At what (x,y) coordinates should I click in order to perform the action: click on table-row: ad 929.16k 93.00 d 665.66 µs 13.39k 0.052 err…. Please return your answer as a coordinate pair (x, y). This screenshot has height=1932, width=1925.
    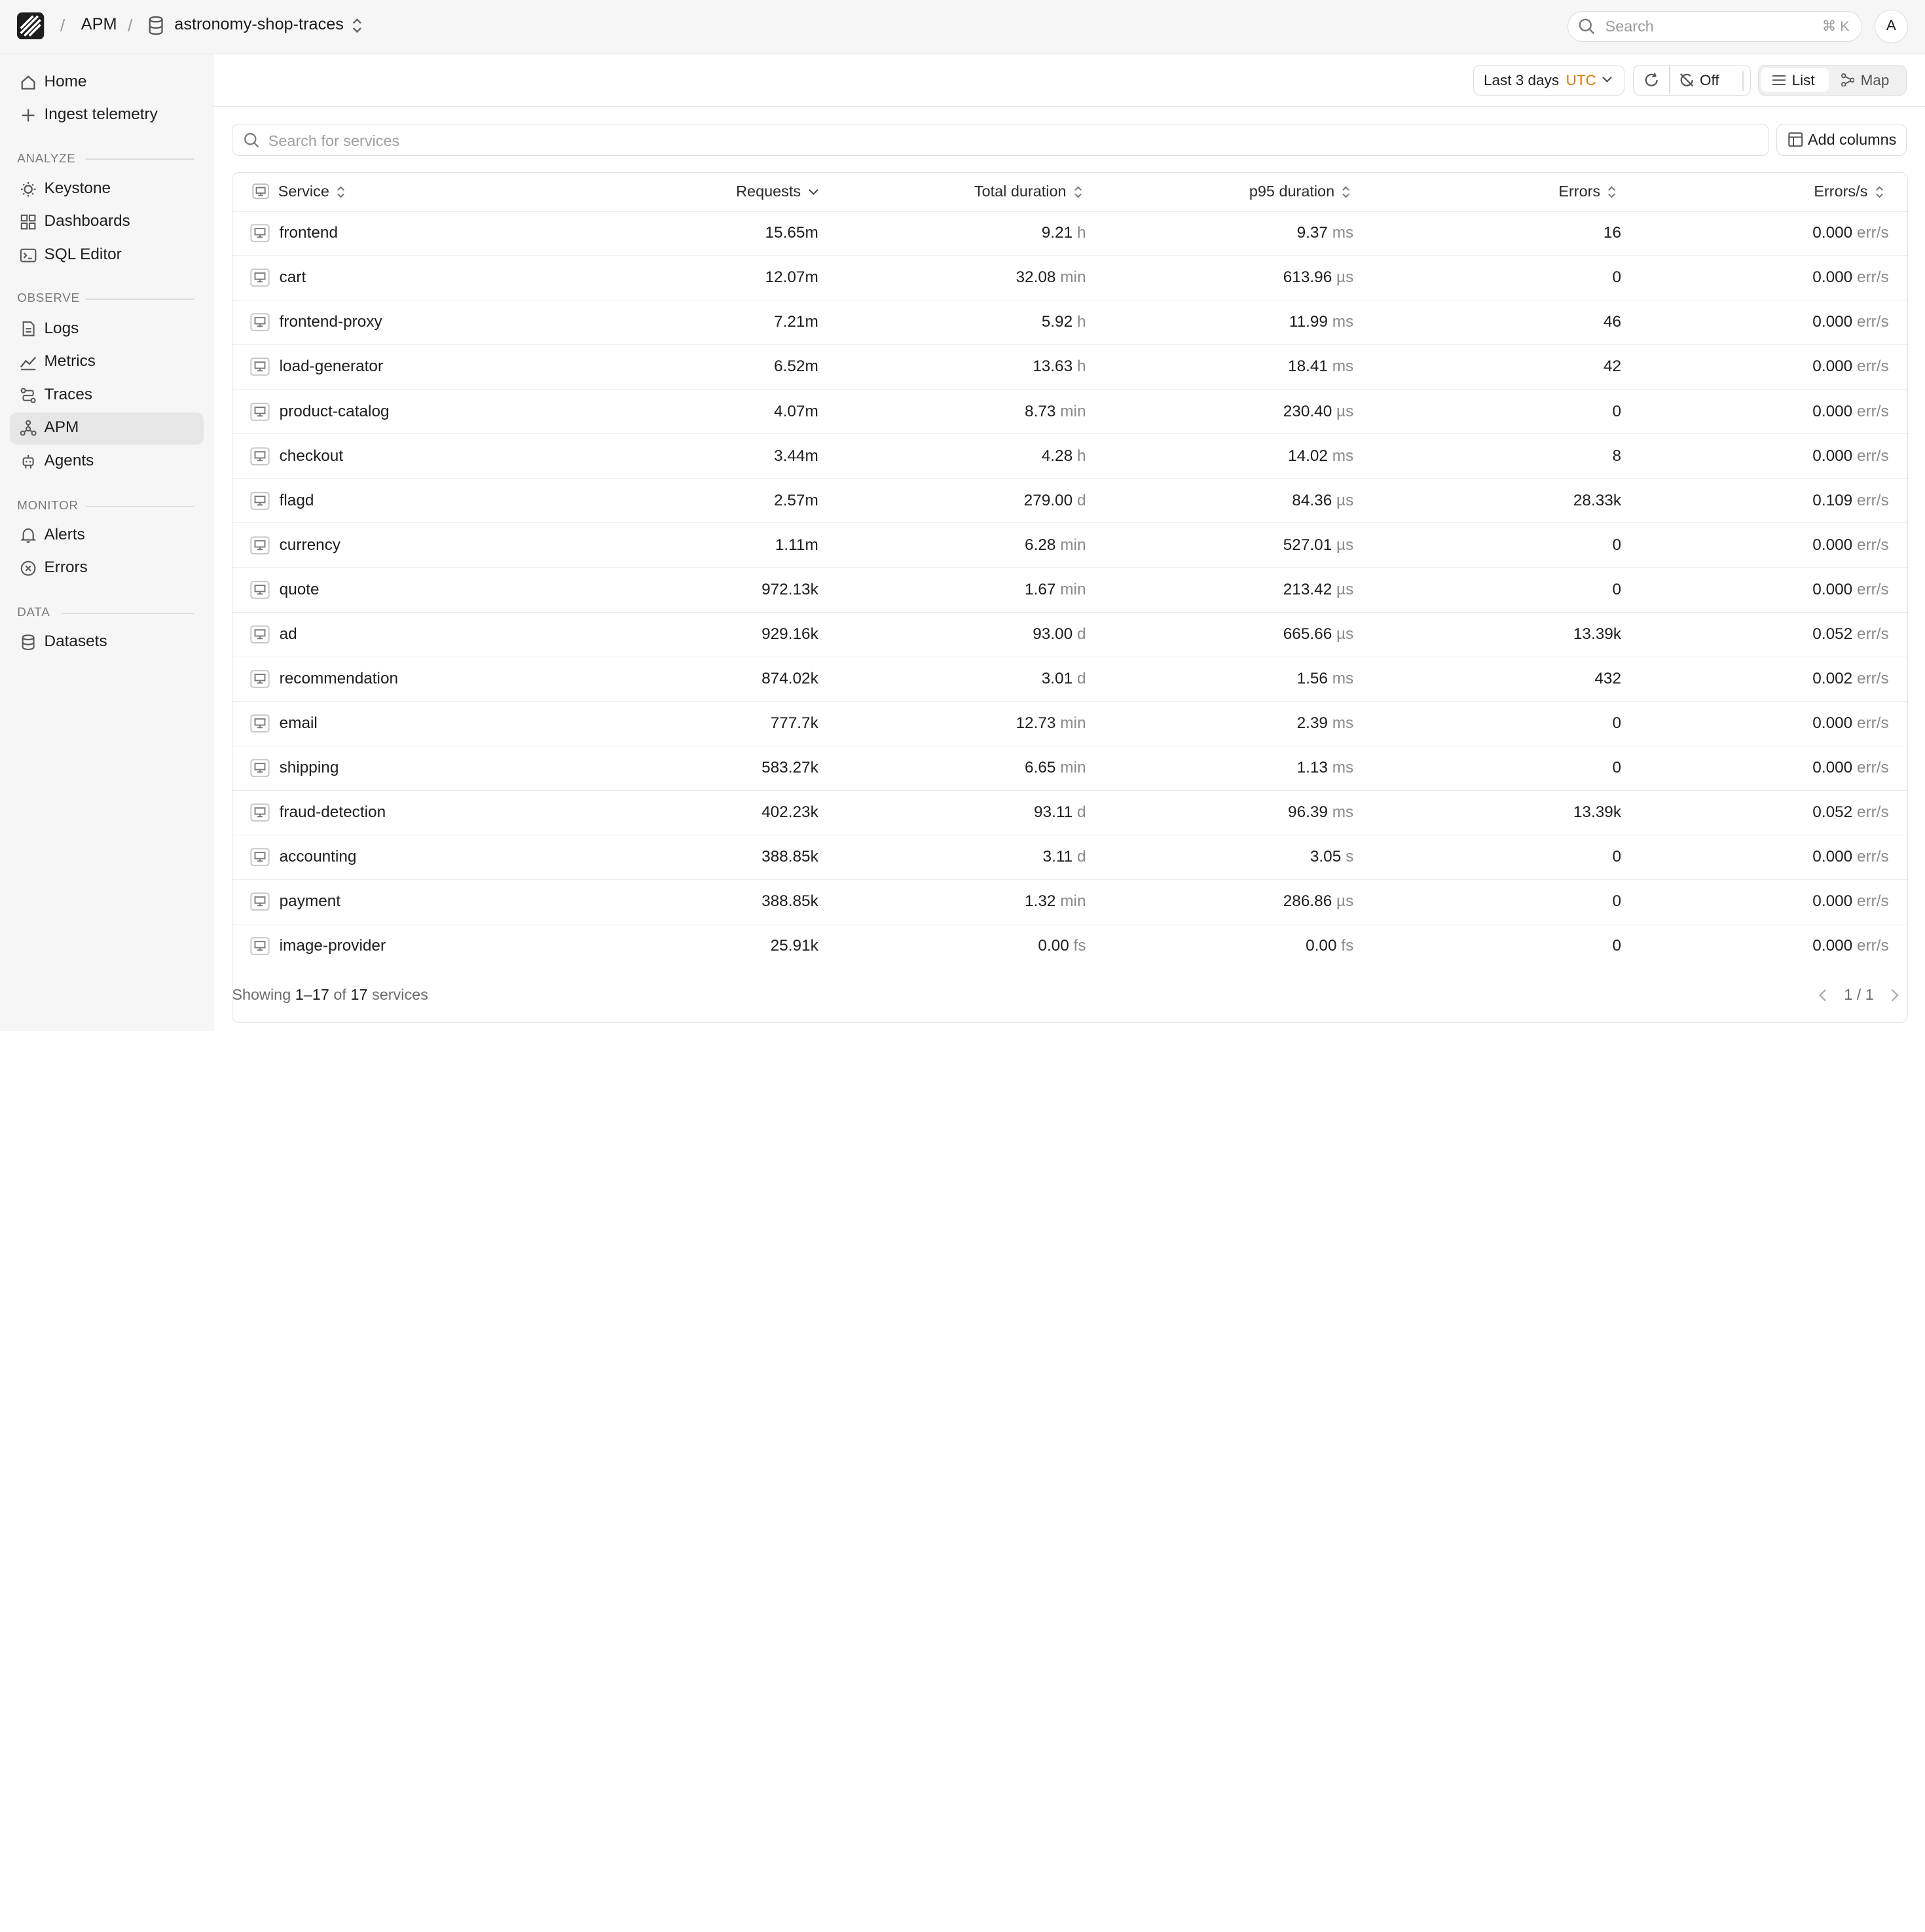
    Looking at the image, I should click on (1069, 635).